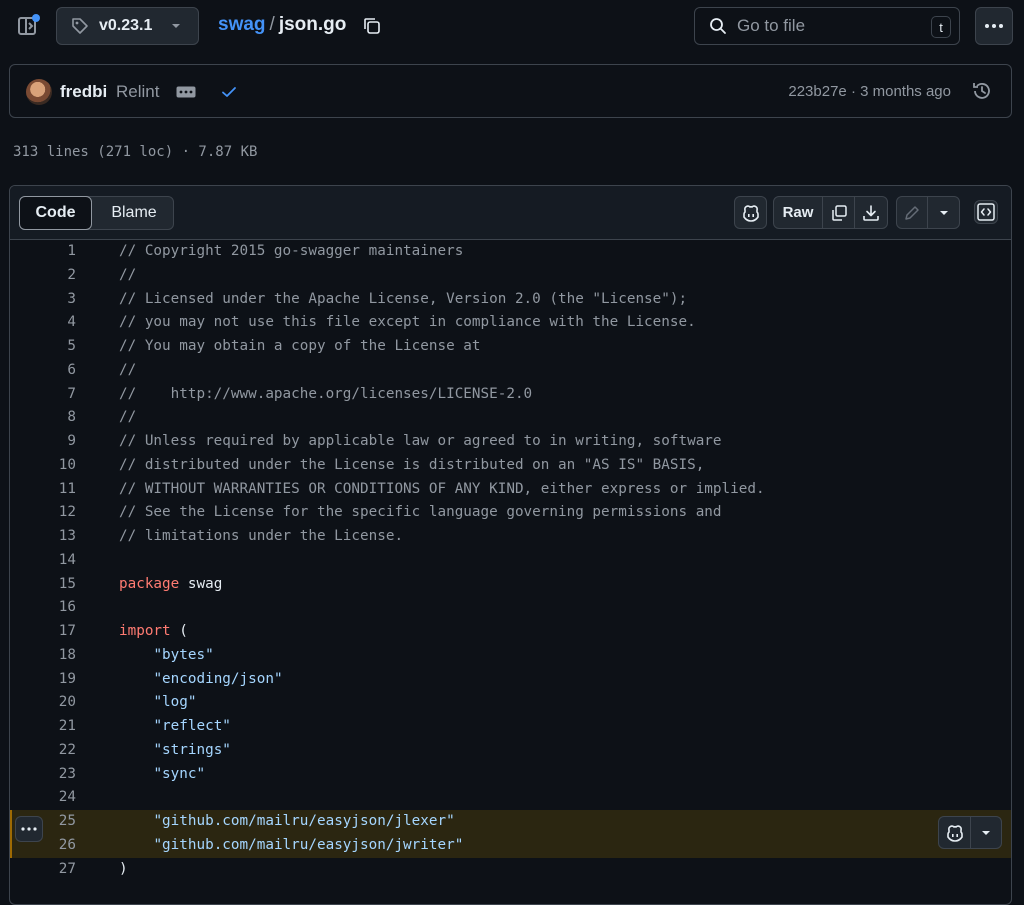 The height and width of the screenshot is (905, 1024). What do you see at coordinates (986, 832) in the screenshot?
I see `copilot-menu-button` at bounding box center [986, 832].